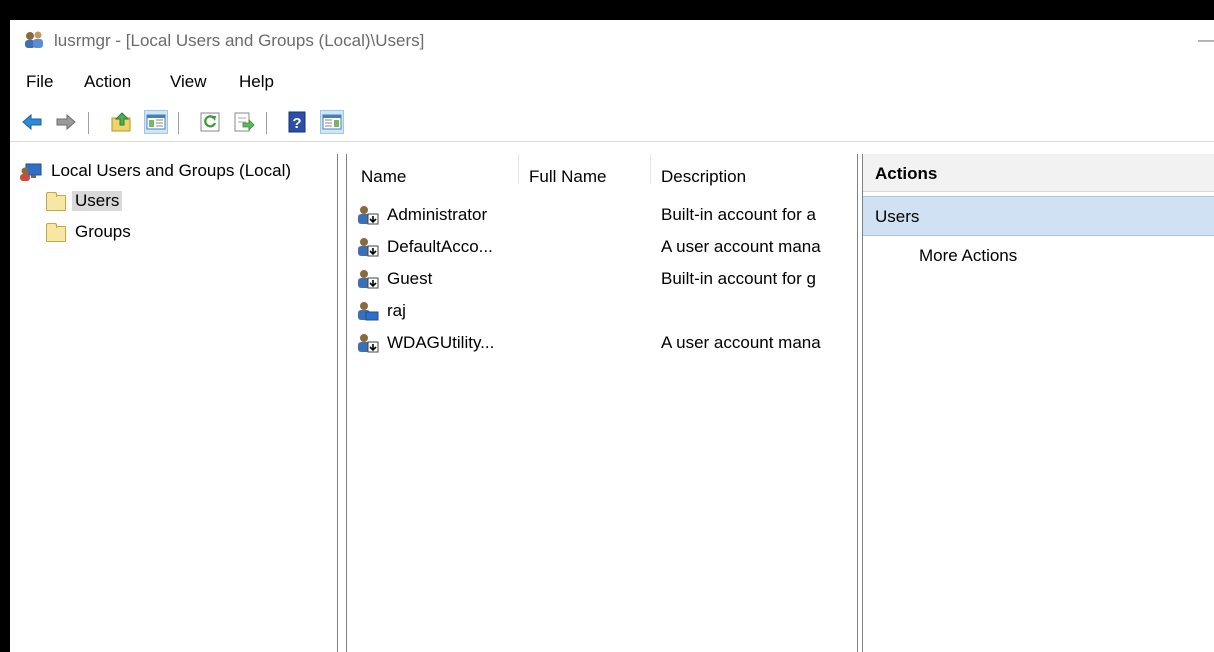 This screenshot has height=652, width=1214. I want to click on more-actions-link: More Actions, so click(968, 256).